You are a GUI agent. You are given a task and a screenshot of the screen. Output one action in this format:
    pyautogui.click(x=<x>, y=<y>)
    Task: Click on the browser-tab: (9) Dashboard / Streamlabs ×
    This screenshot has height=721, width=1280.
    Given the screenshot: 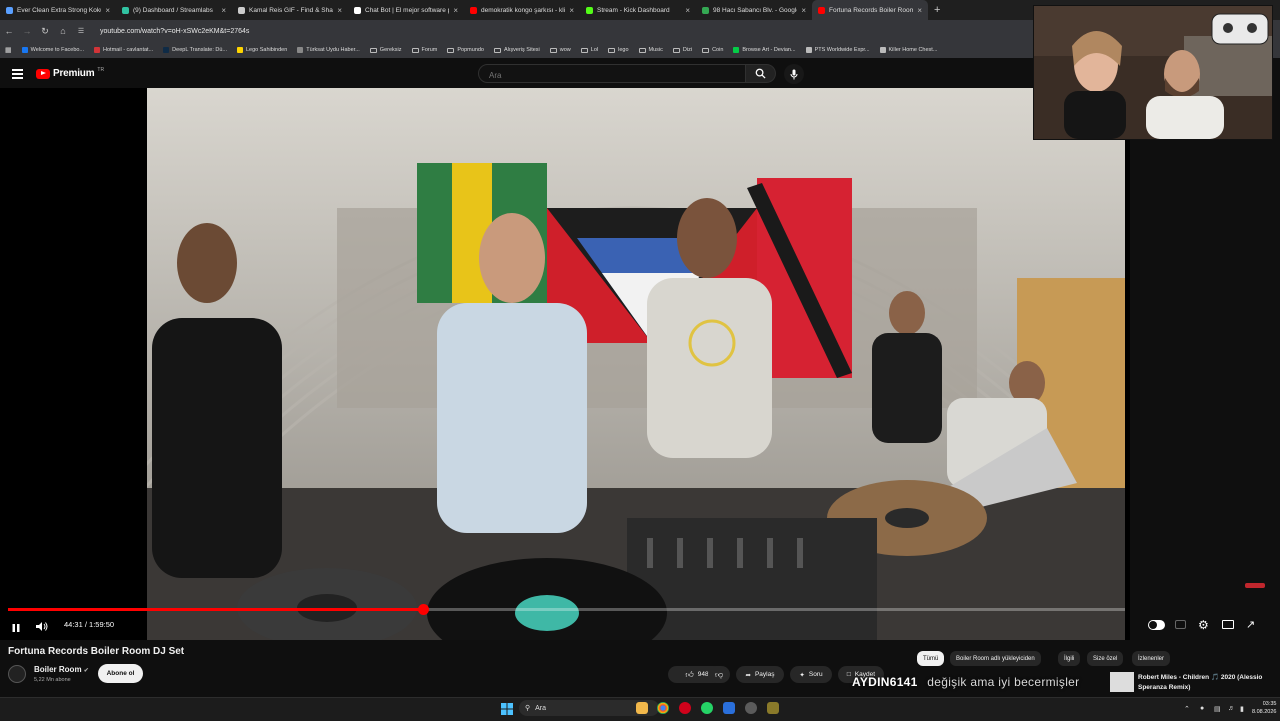 What is the action you would take?
    pyautogui.click(x=174, y=10)
    